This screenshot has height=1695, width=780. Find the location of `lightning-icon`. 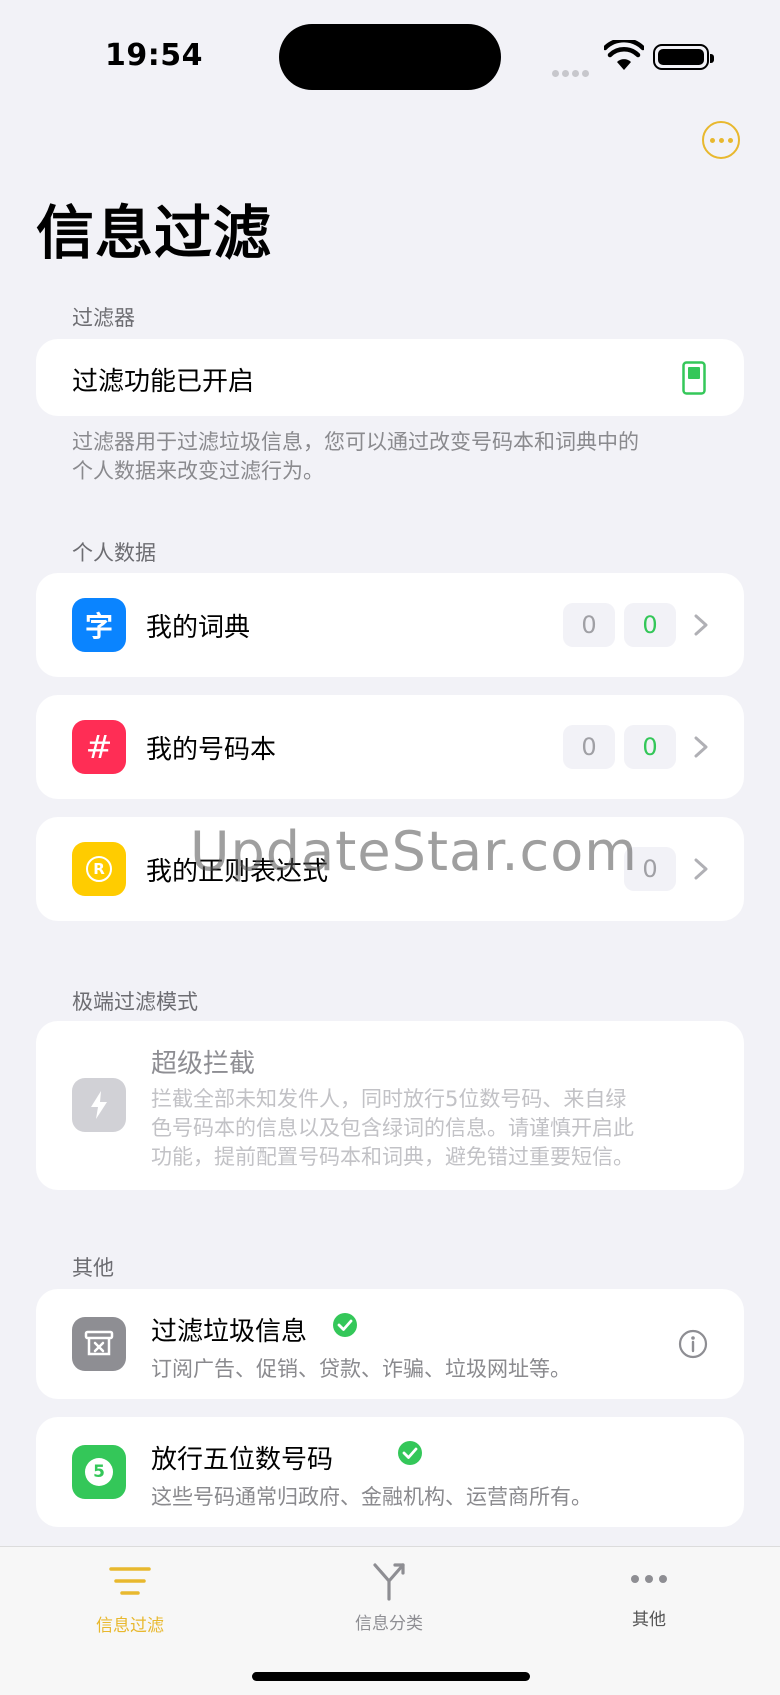

lightning-icon is located at coordinates (99, 1105).